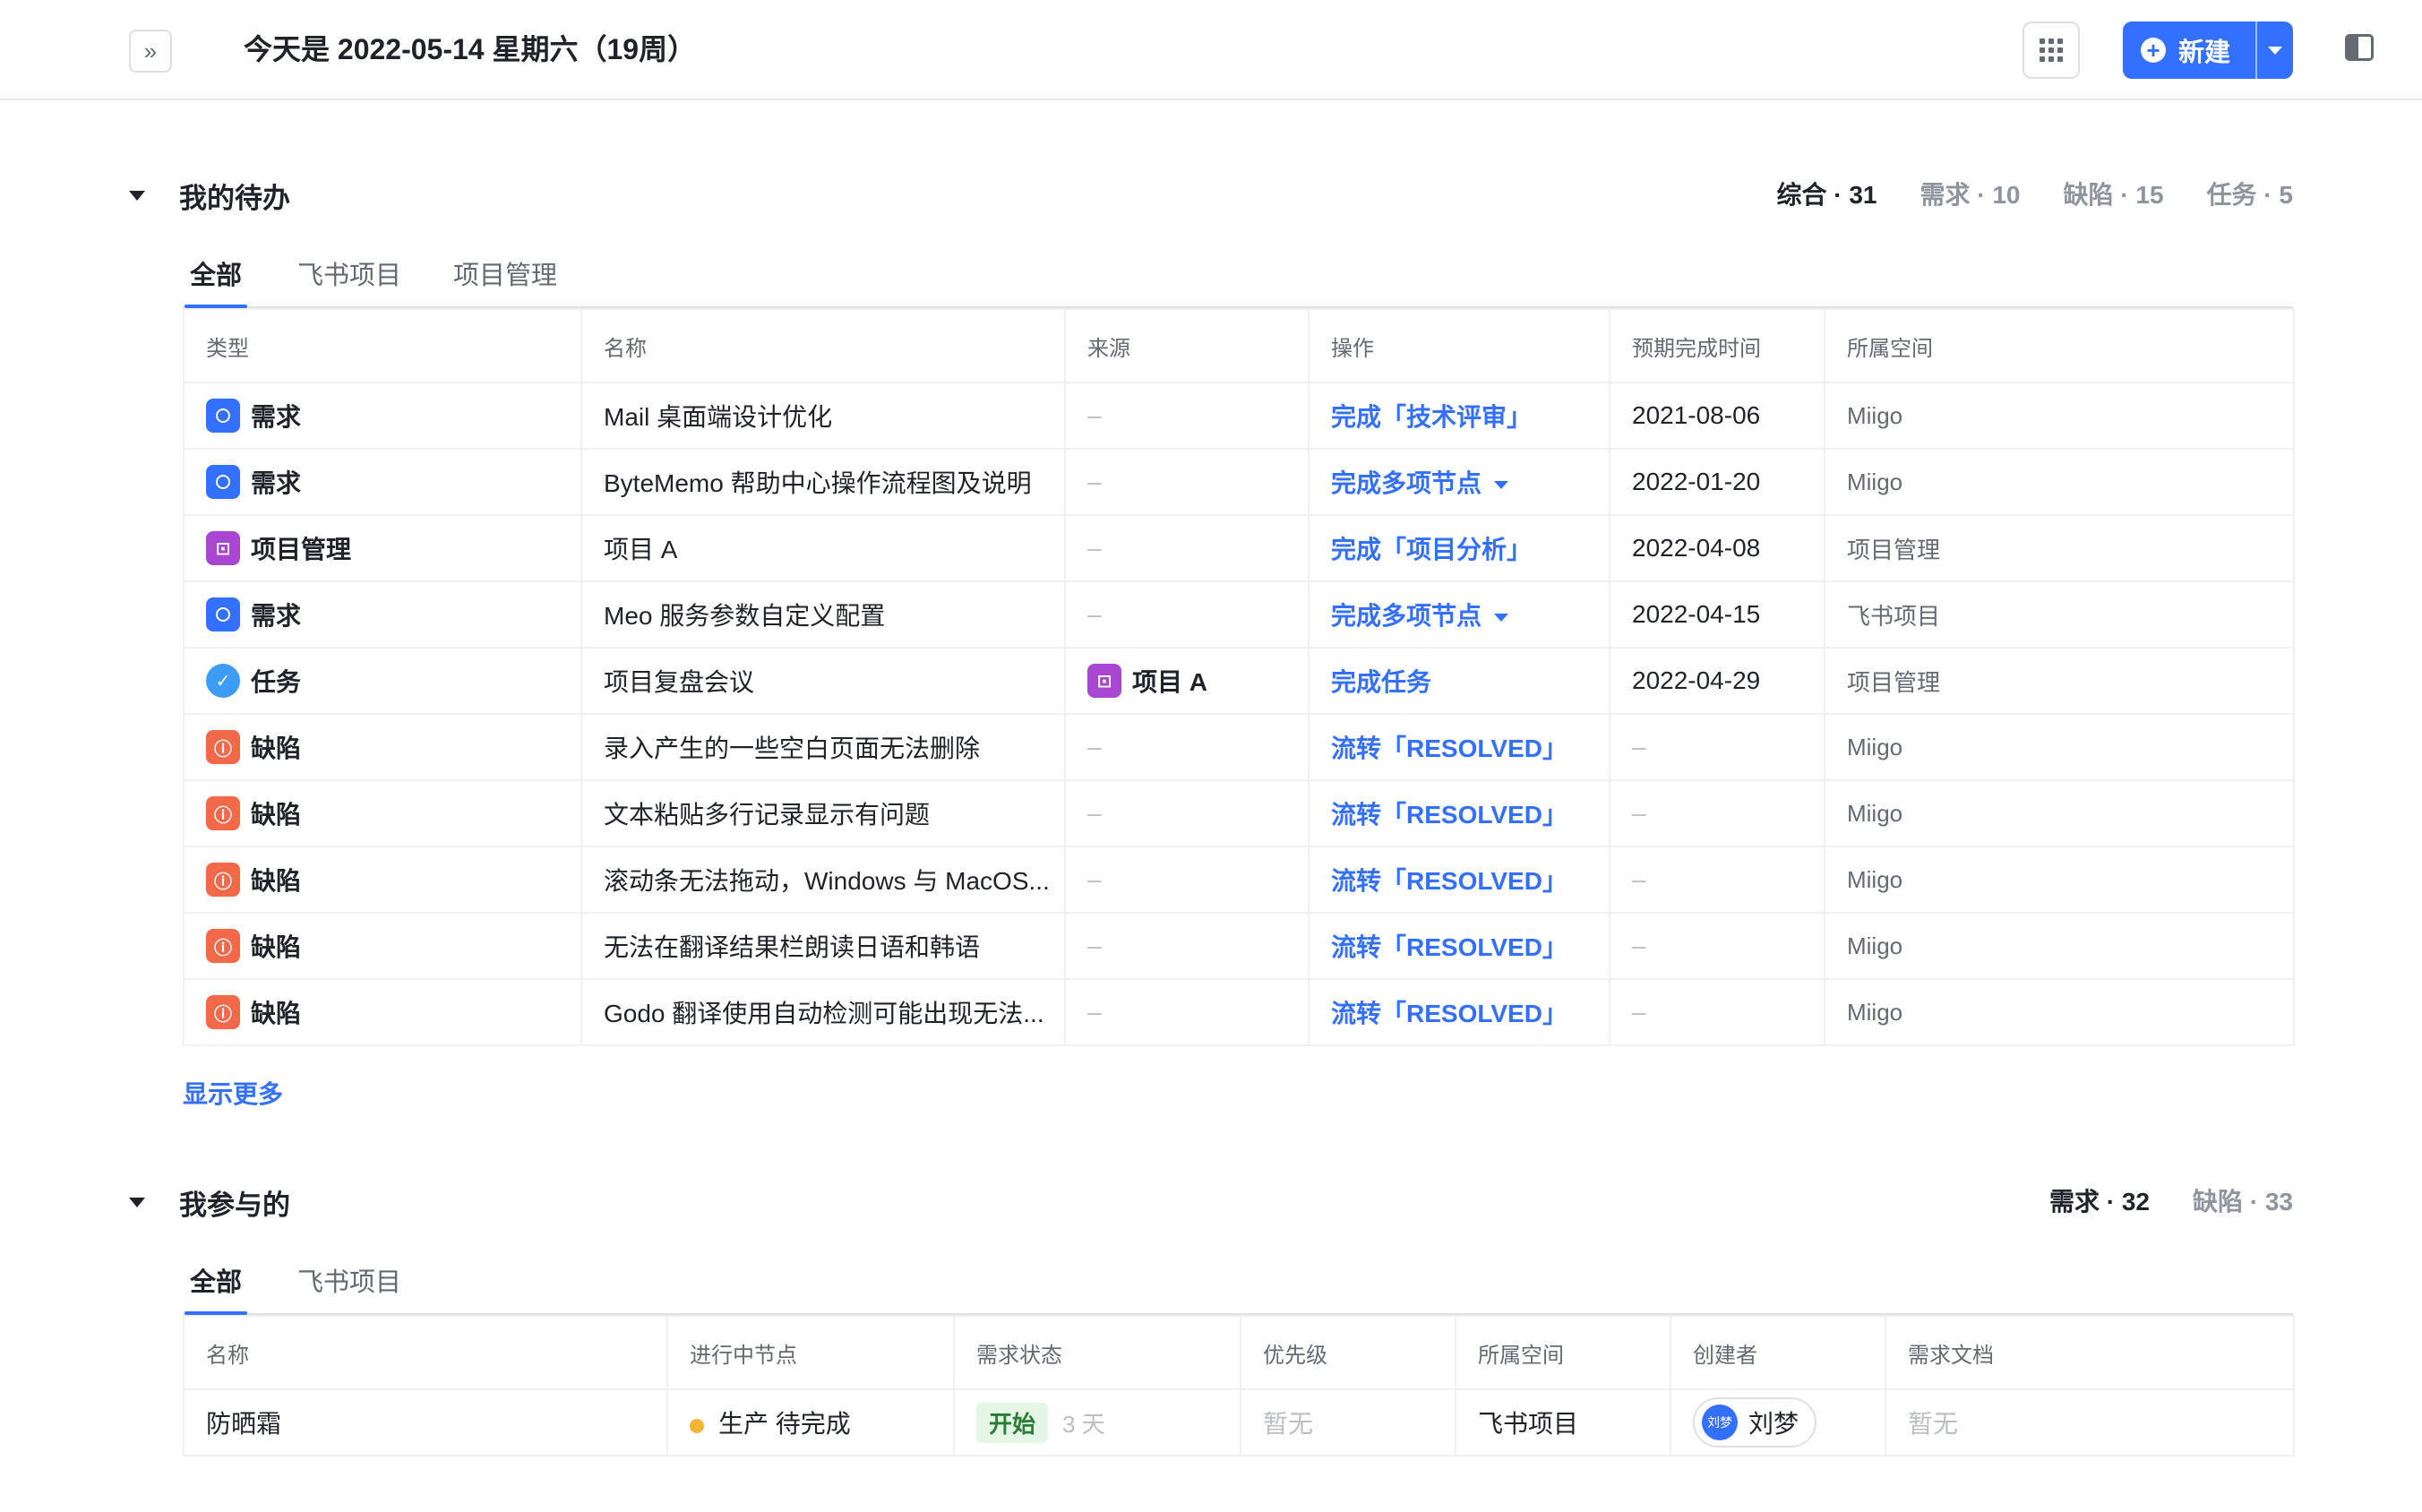  I want to click on table-row: 防晒霜 生产 待完成 开始 3 天暂无 飞书项目 刘梦 刘梦 暂无, so click(1239, 1422).